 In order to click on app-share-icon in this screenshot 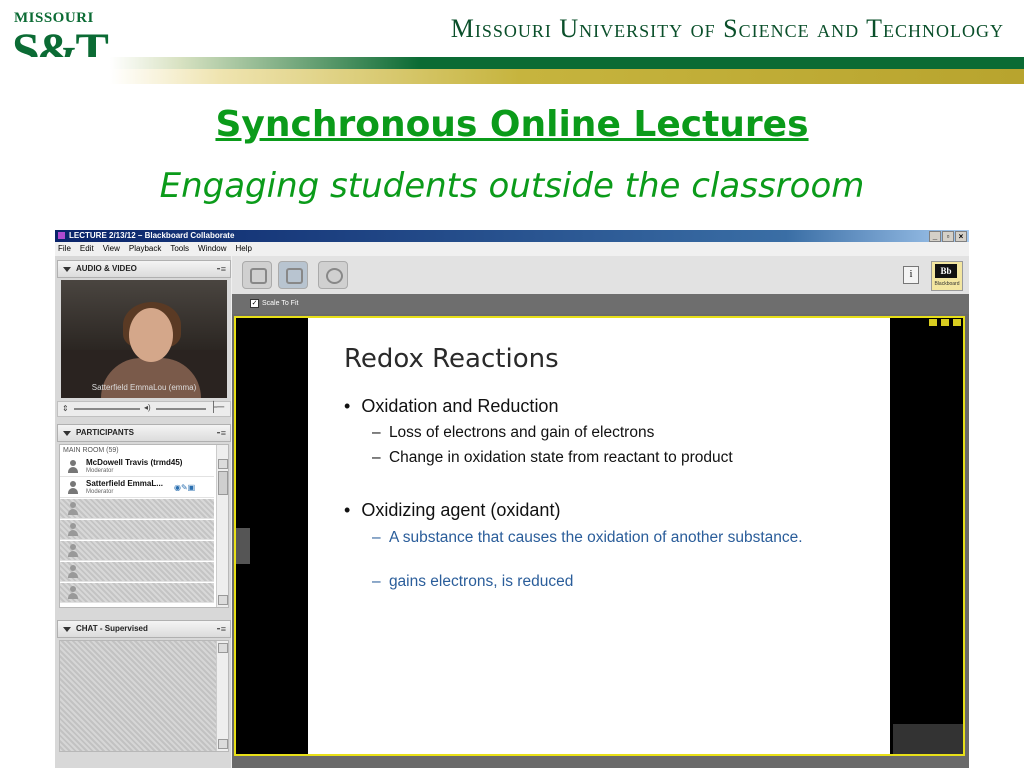, I will do `click(294, 276)`.